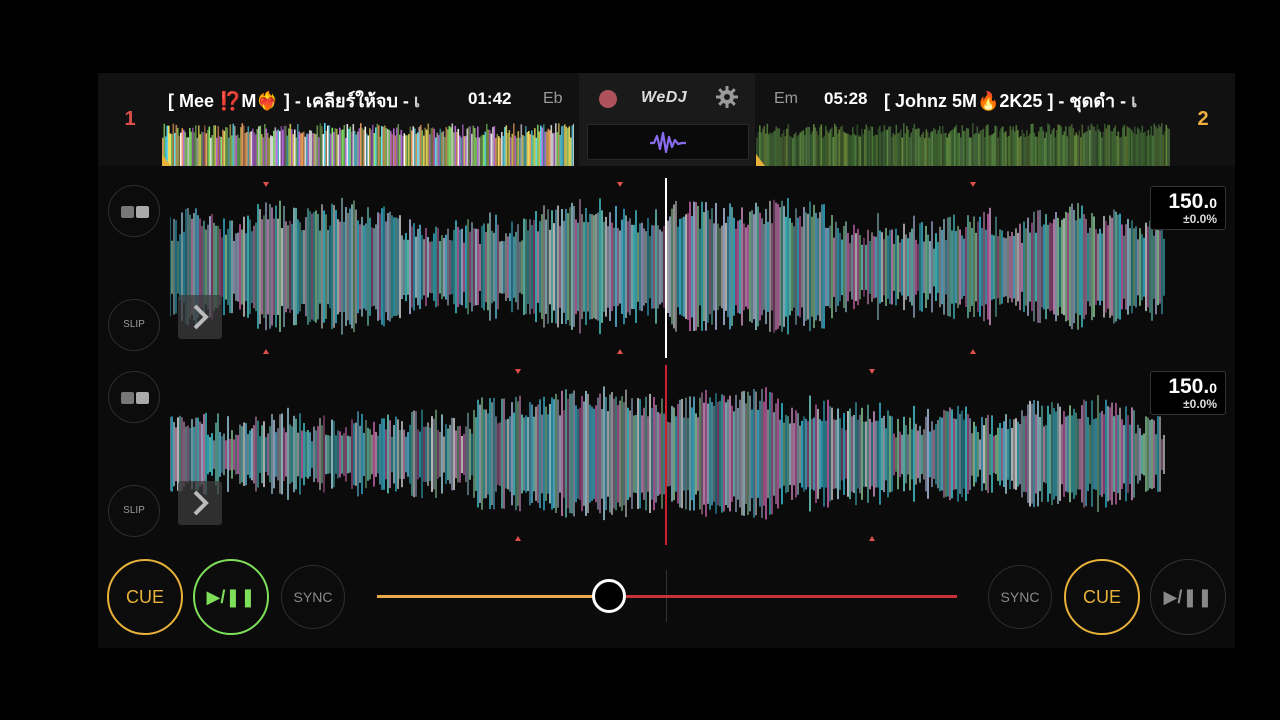  I want to click on deck2-loop-button, so click(134, 397).